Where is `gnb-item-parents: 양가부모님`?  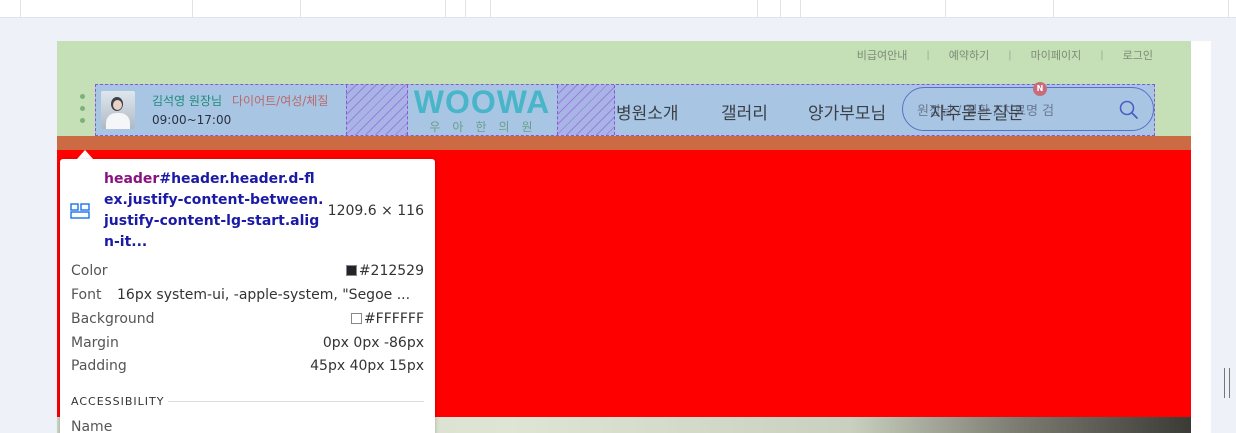
gnb-item-parents: 양가부모님 is located at coordinates (847, 111).